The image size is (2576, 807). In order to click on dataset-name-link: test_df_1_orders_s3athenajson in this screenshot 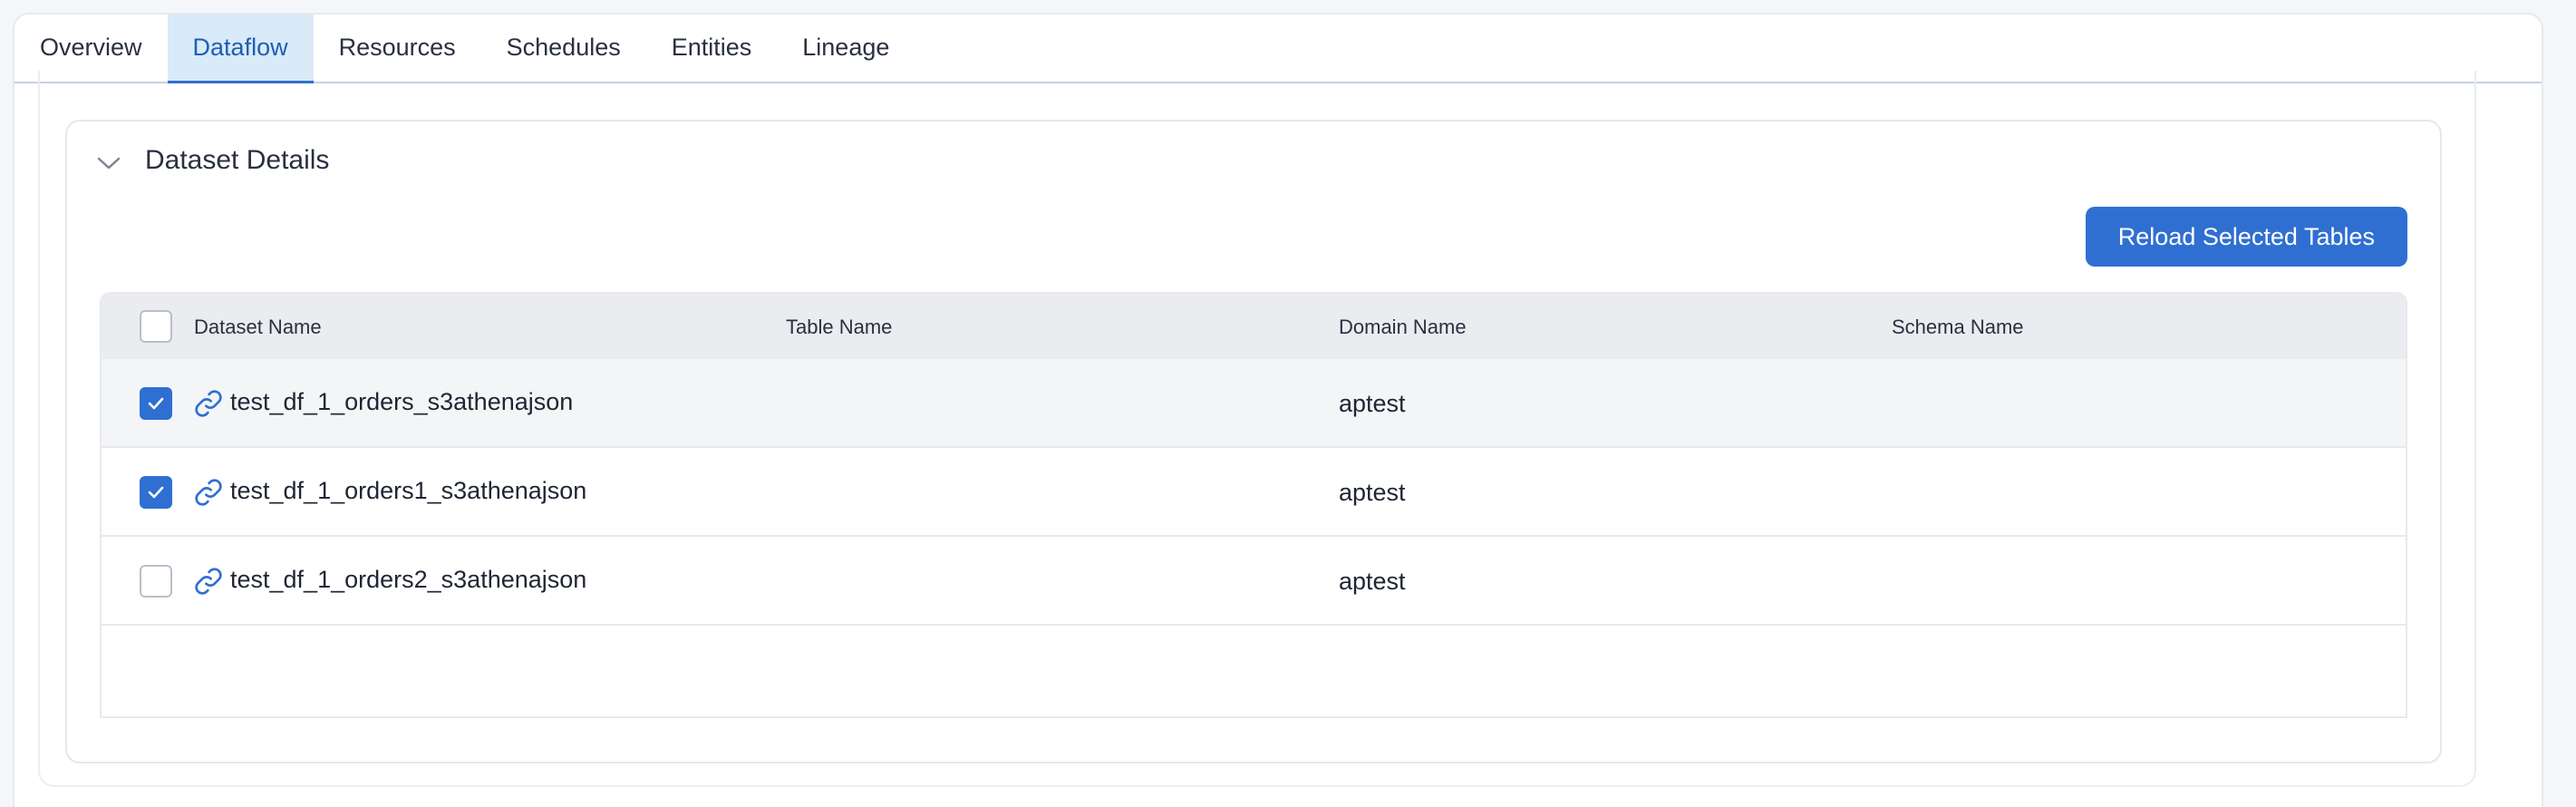, I will do `click(401, 402)`.